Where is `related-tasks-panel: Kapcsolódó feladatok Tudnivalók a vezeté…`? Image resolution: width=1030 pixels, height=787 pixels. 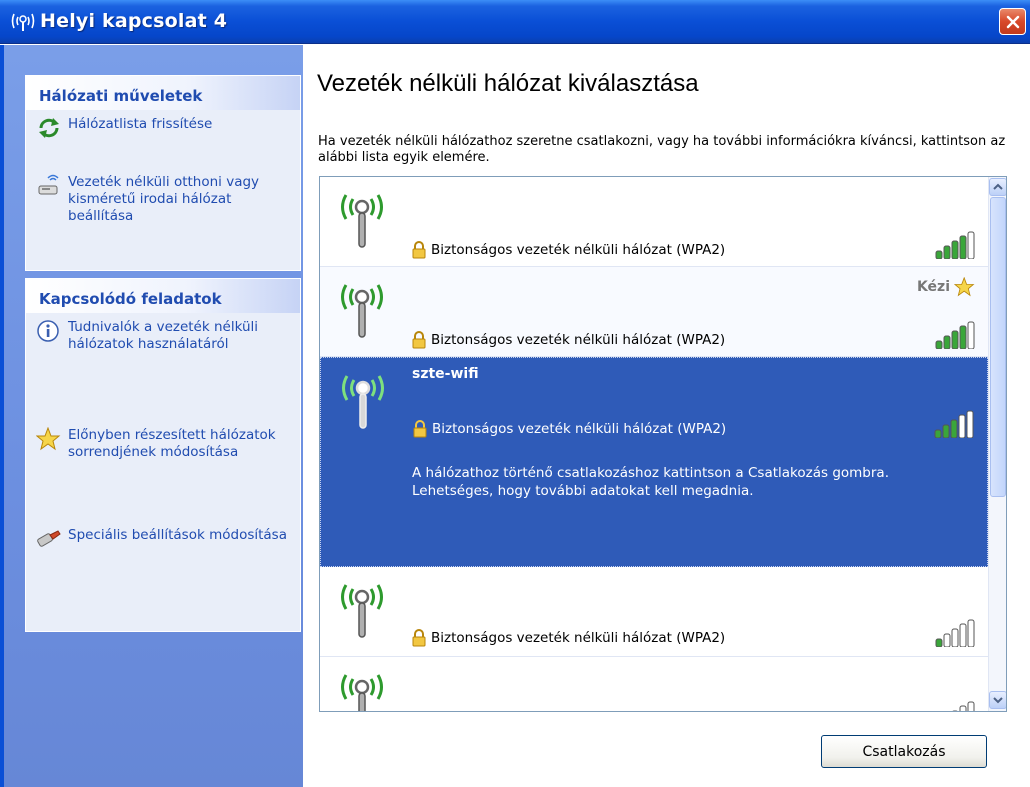 related-tasks-panel: Kapcsolódó feladatok Tudnivalók a vezeté… is located at coordinates (163, 455).